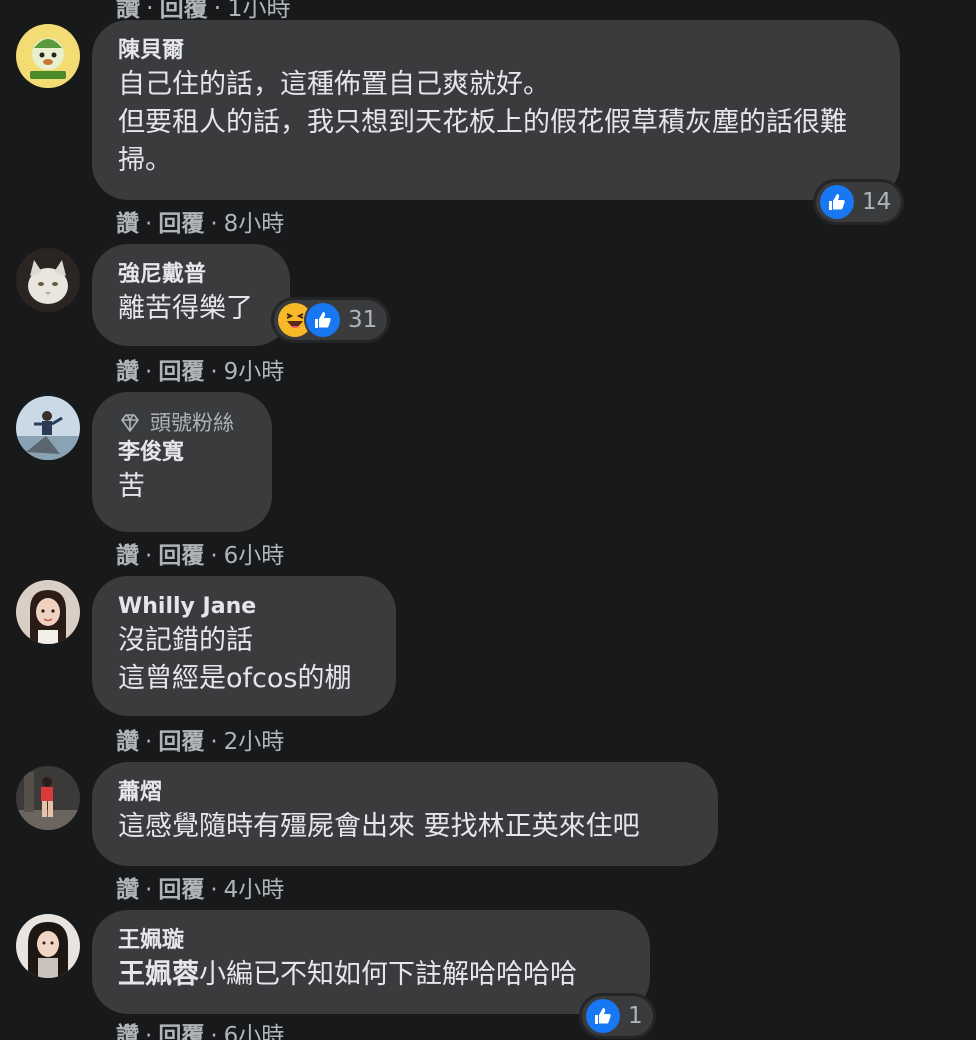 This screenshot has height=1040, width=976. I want to click on comment-actions: 讚 · 回覆 · 9小時, so click(200, 369).